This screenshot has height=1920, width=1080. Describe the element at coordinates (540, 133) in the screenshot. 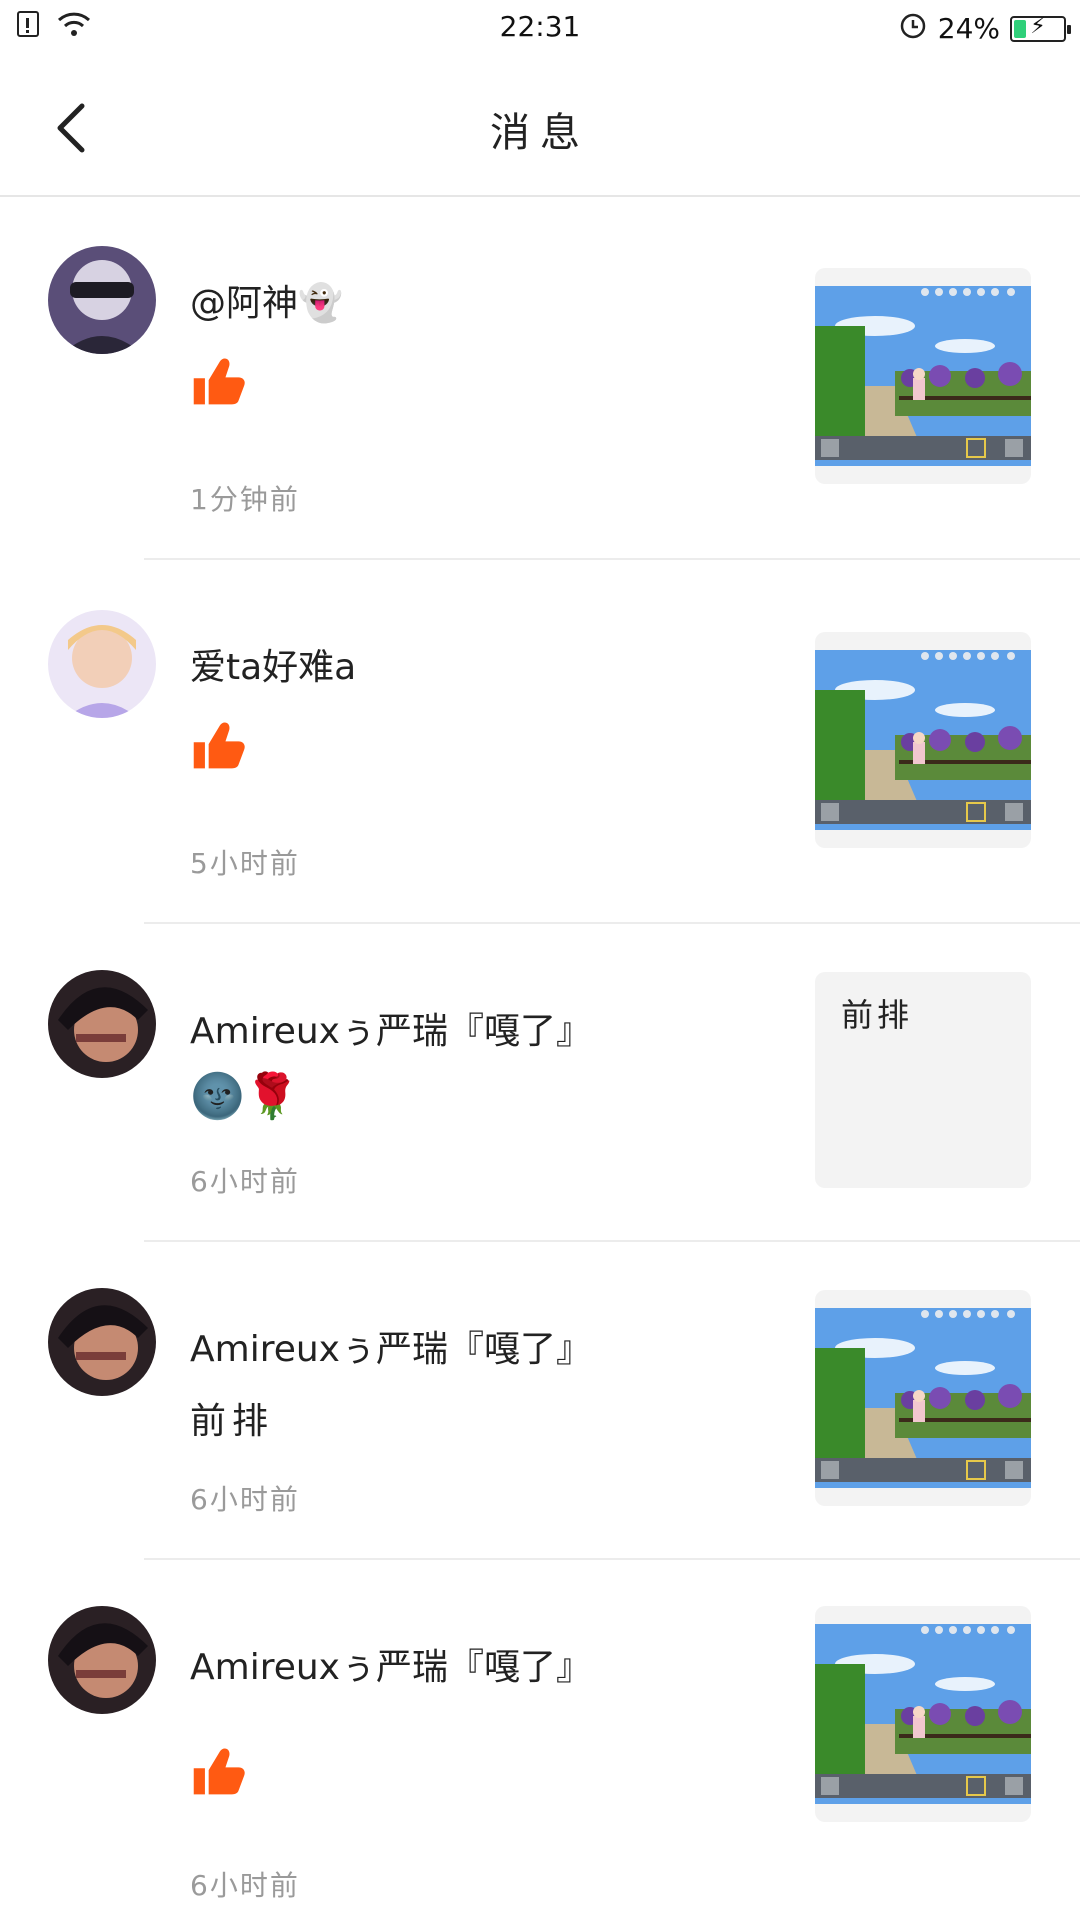

I see `page-title: 消息` at that location.